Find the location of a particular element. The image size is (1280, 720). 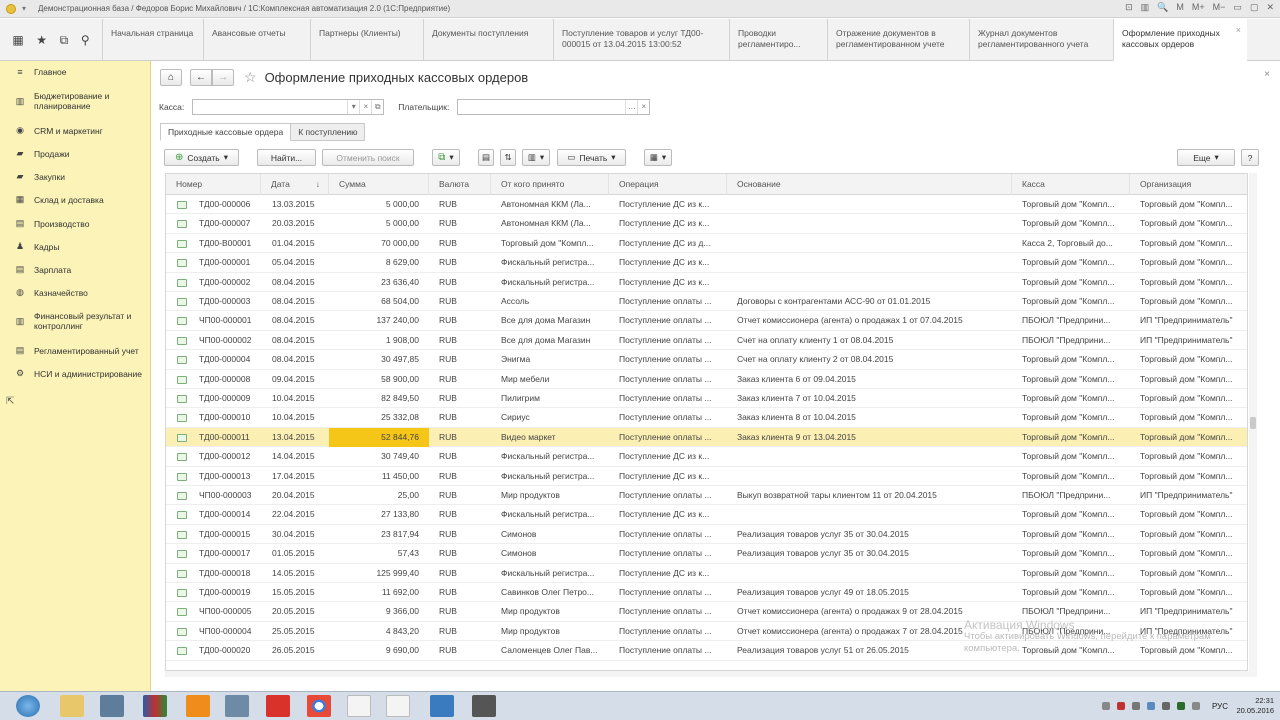

tab-to-receive: К поступлению is located at coordinates (328, 132).